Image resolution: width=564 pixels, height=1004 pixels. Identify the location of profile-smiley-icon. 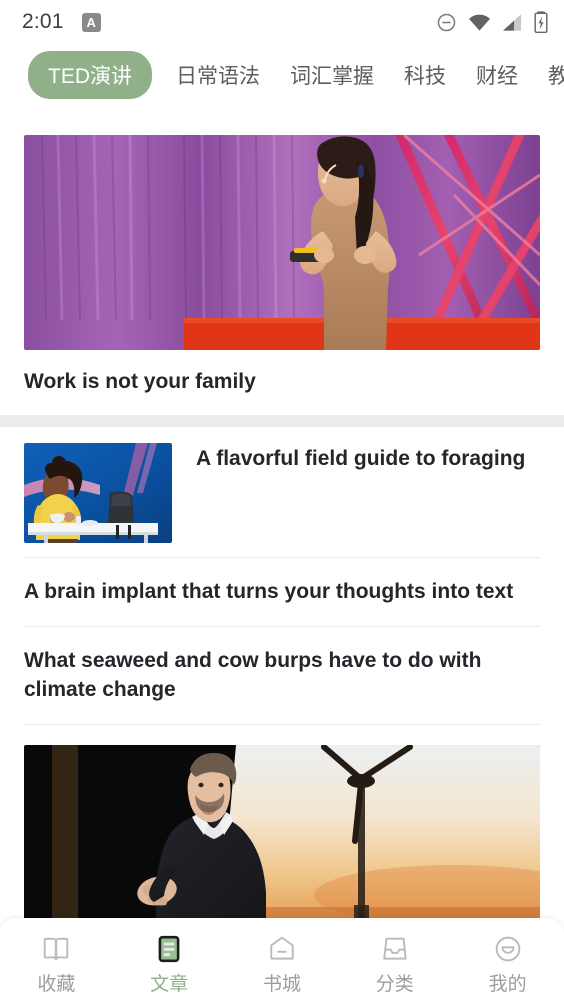
(508, 949).